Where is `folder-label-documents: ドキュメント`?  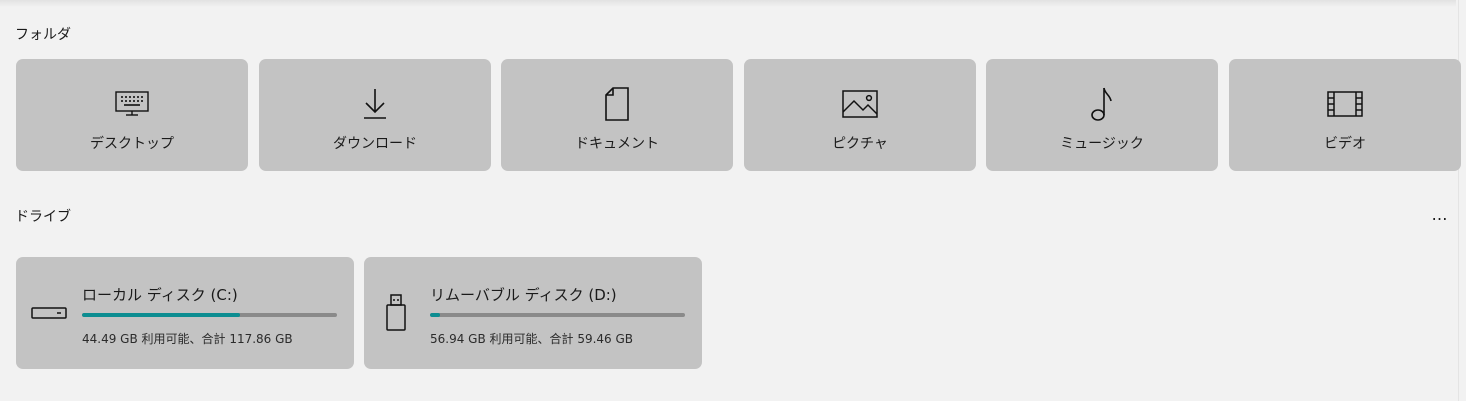
folder-label-documents: ドキュメント is located at coordinates (617, 144).